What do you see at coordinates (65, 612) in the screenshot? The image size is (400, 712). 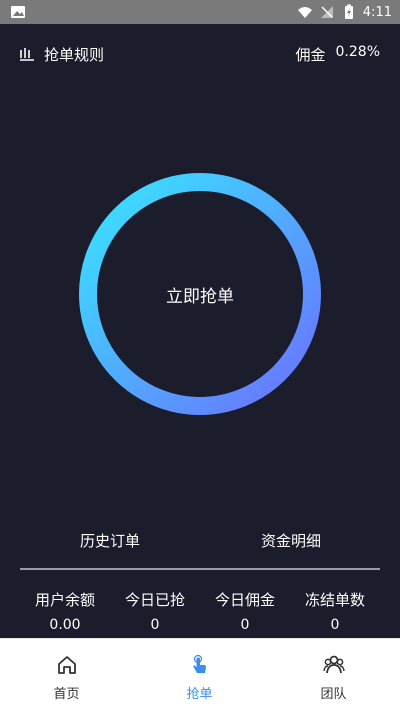 I see `stat-user-balance: 用户余额 0.00` at bounding box center [65, 612].